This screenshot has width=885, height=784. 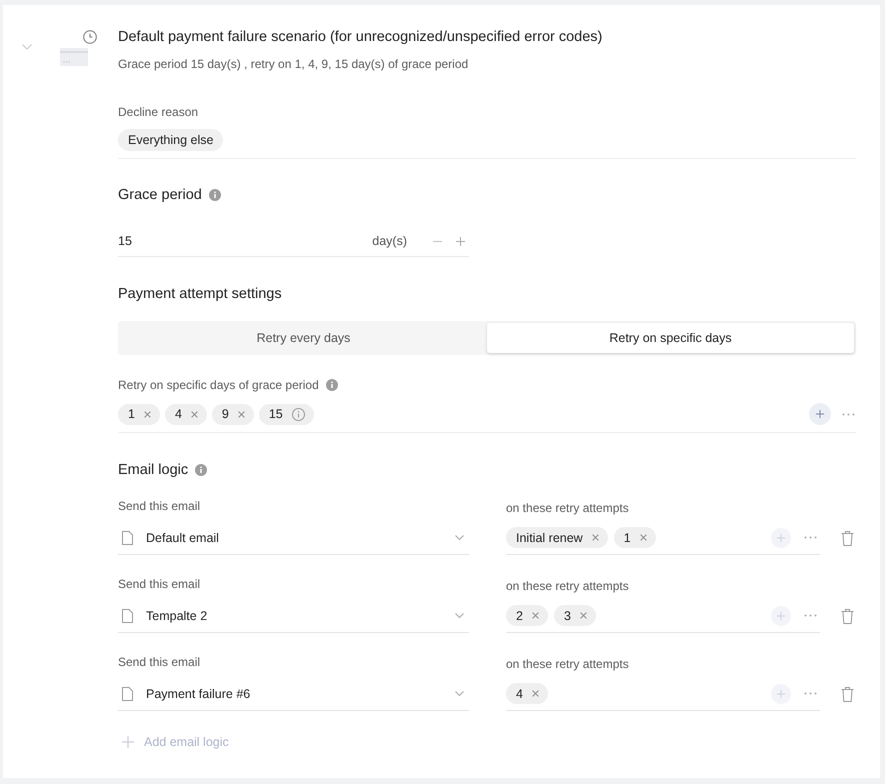 I want to click on email-select: Payment failure #6, so click(x=293, y=694).